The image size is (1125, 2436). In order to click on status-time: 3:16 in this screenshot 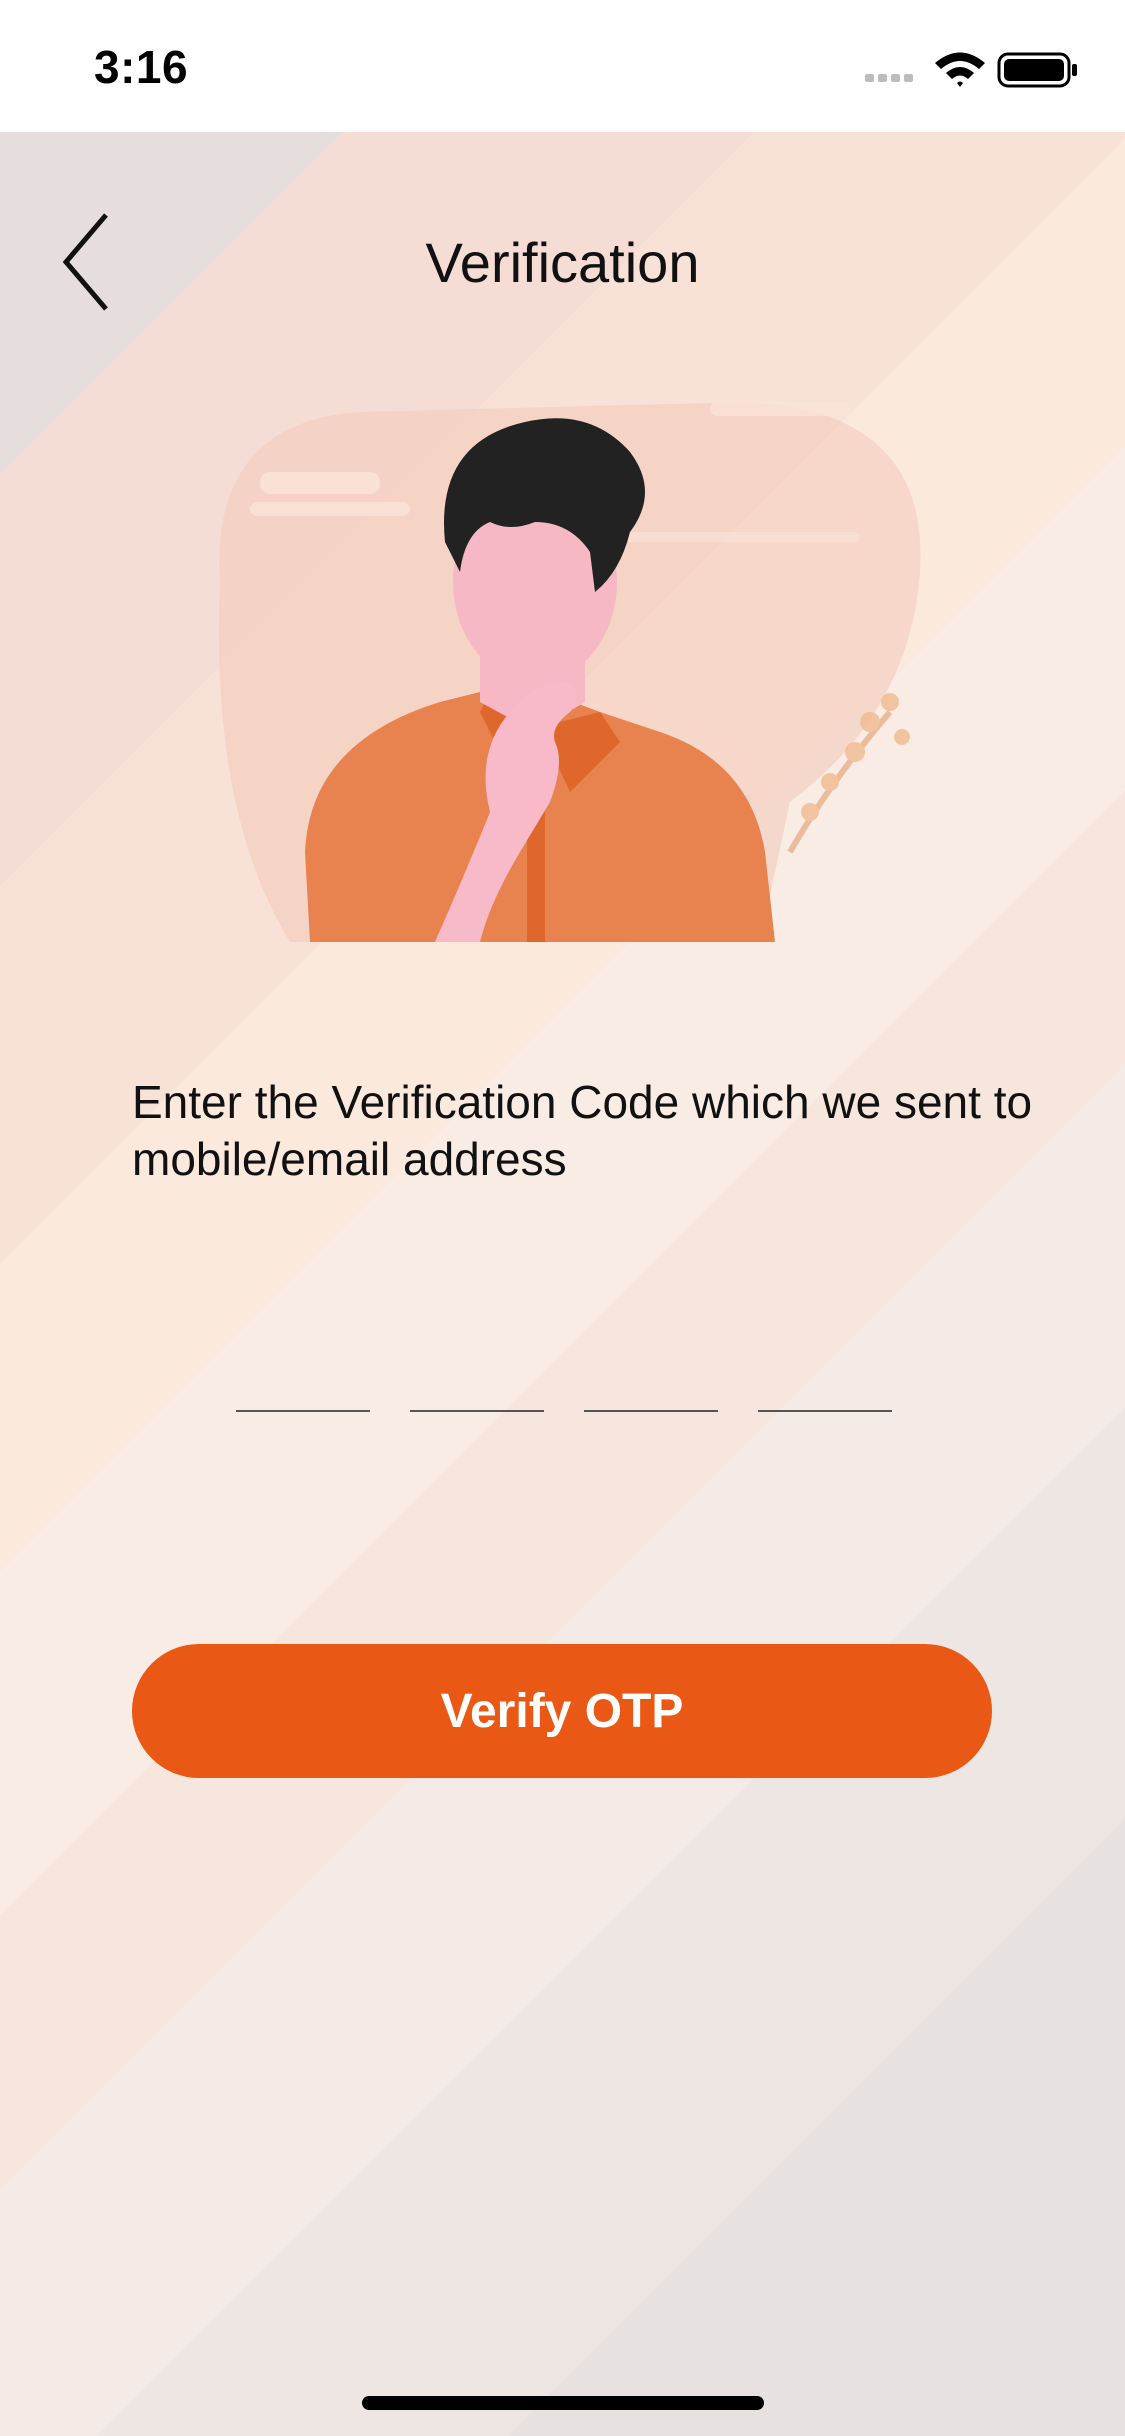, I will do `click(141, 67)`.